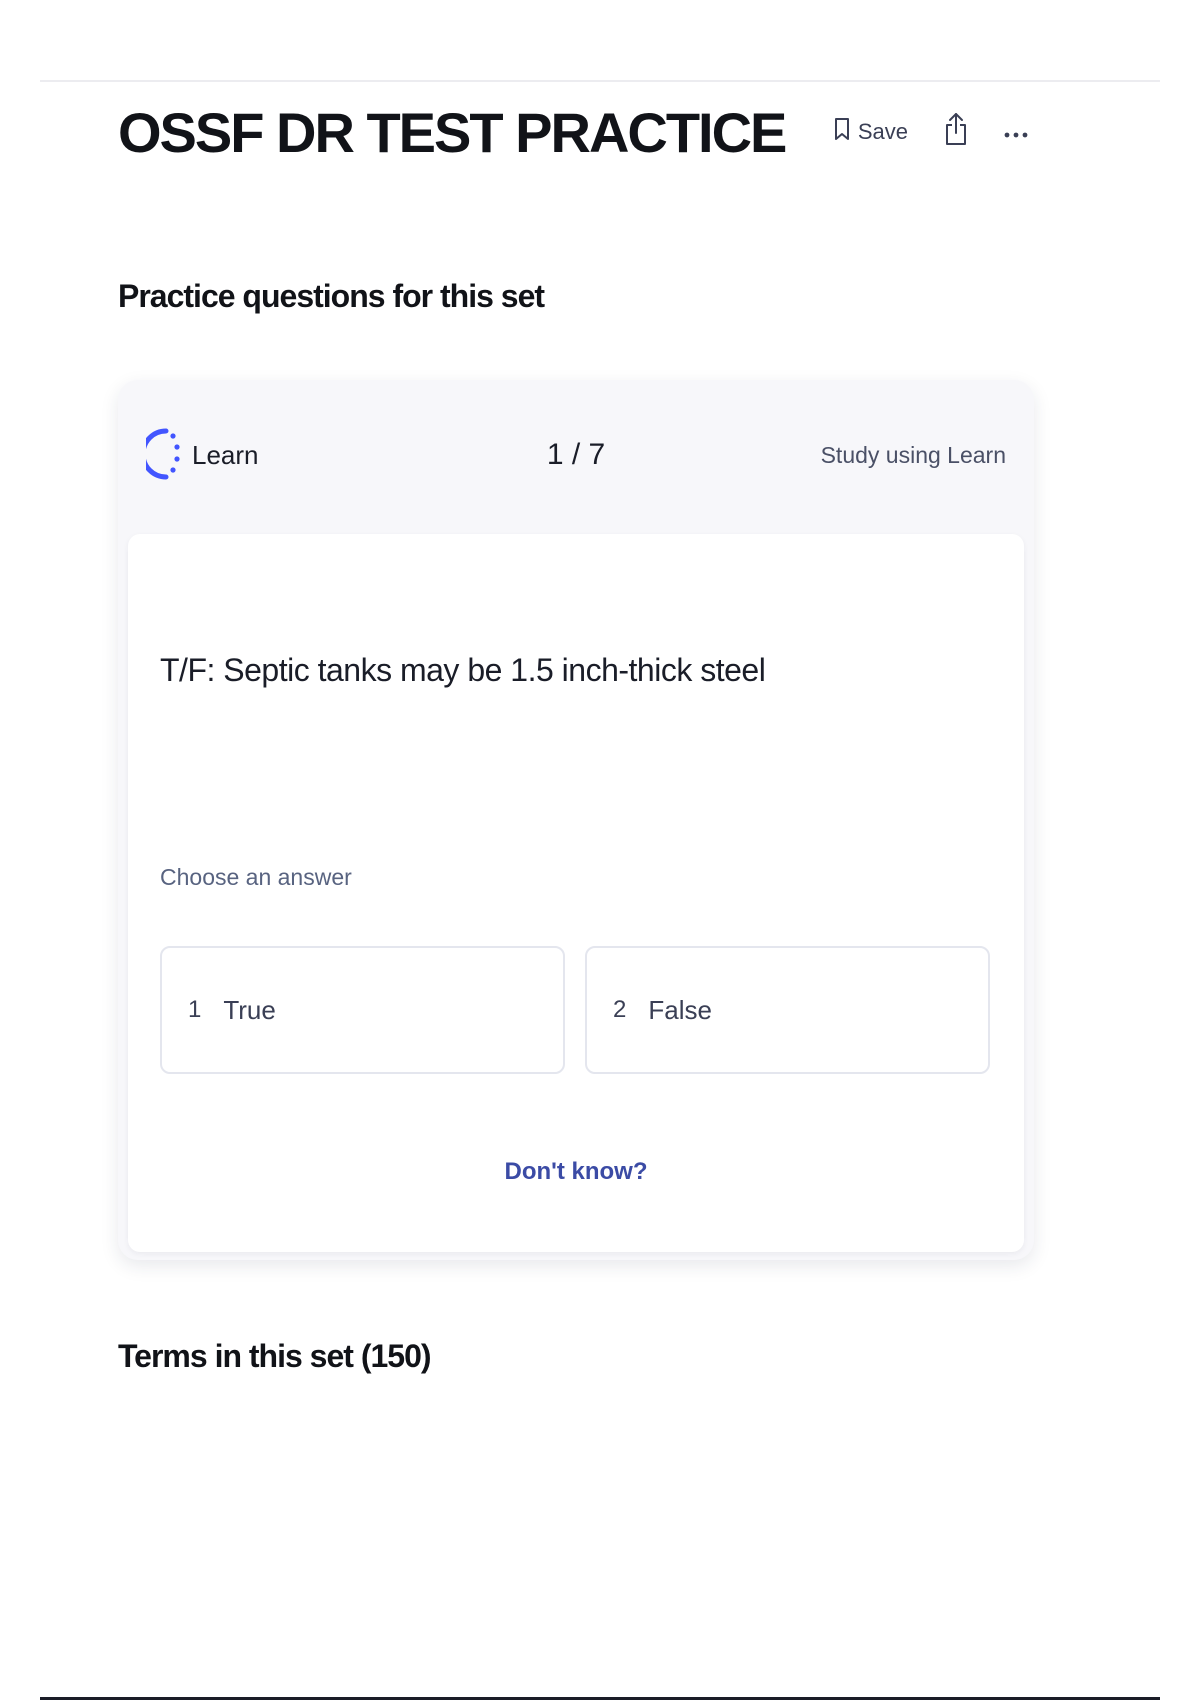 The height and width of the screenshot is (1700, 1200). I want to click on set-header: OSSF DR TEST PRACTICE Save, so click(573, 132).